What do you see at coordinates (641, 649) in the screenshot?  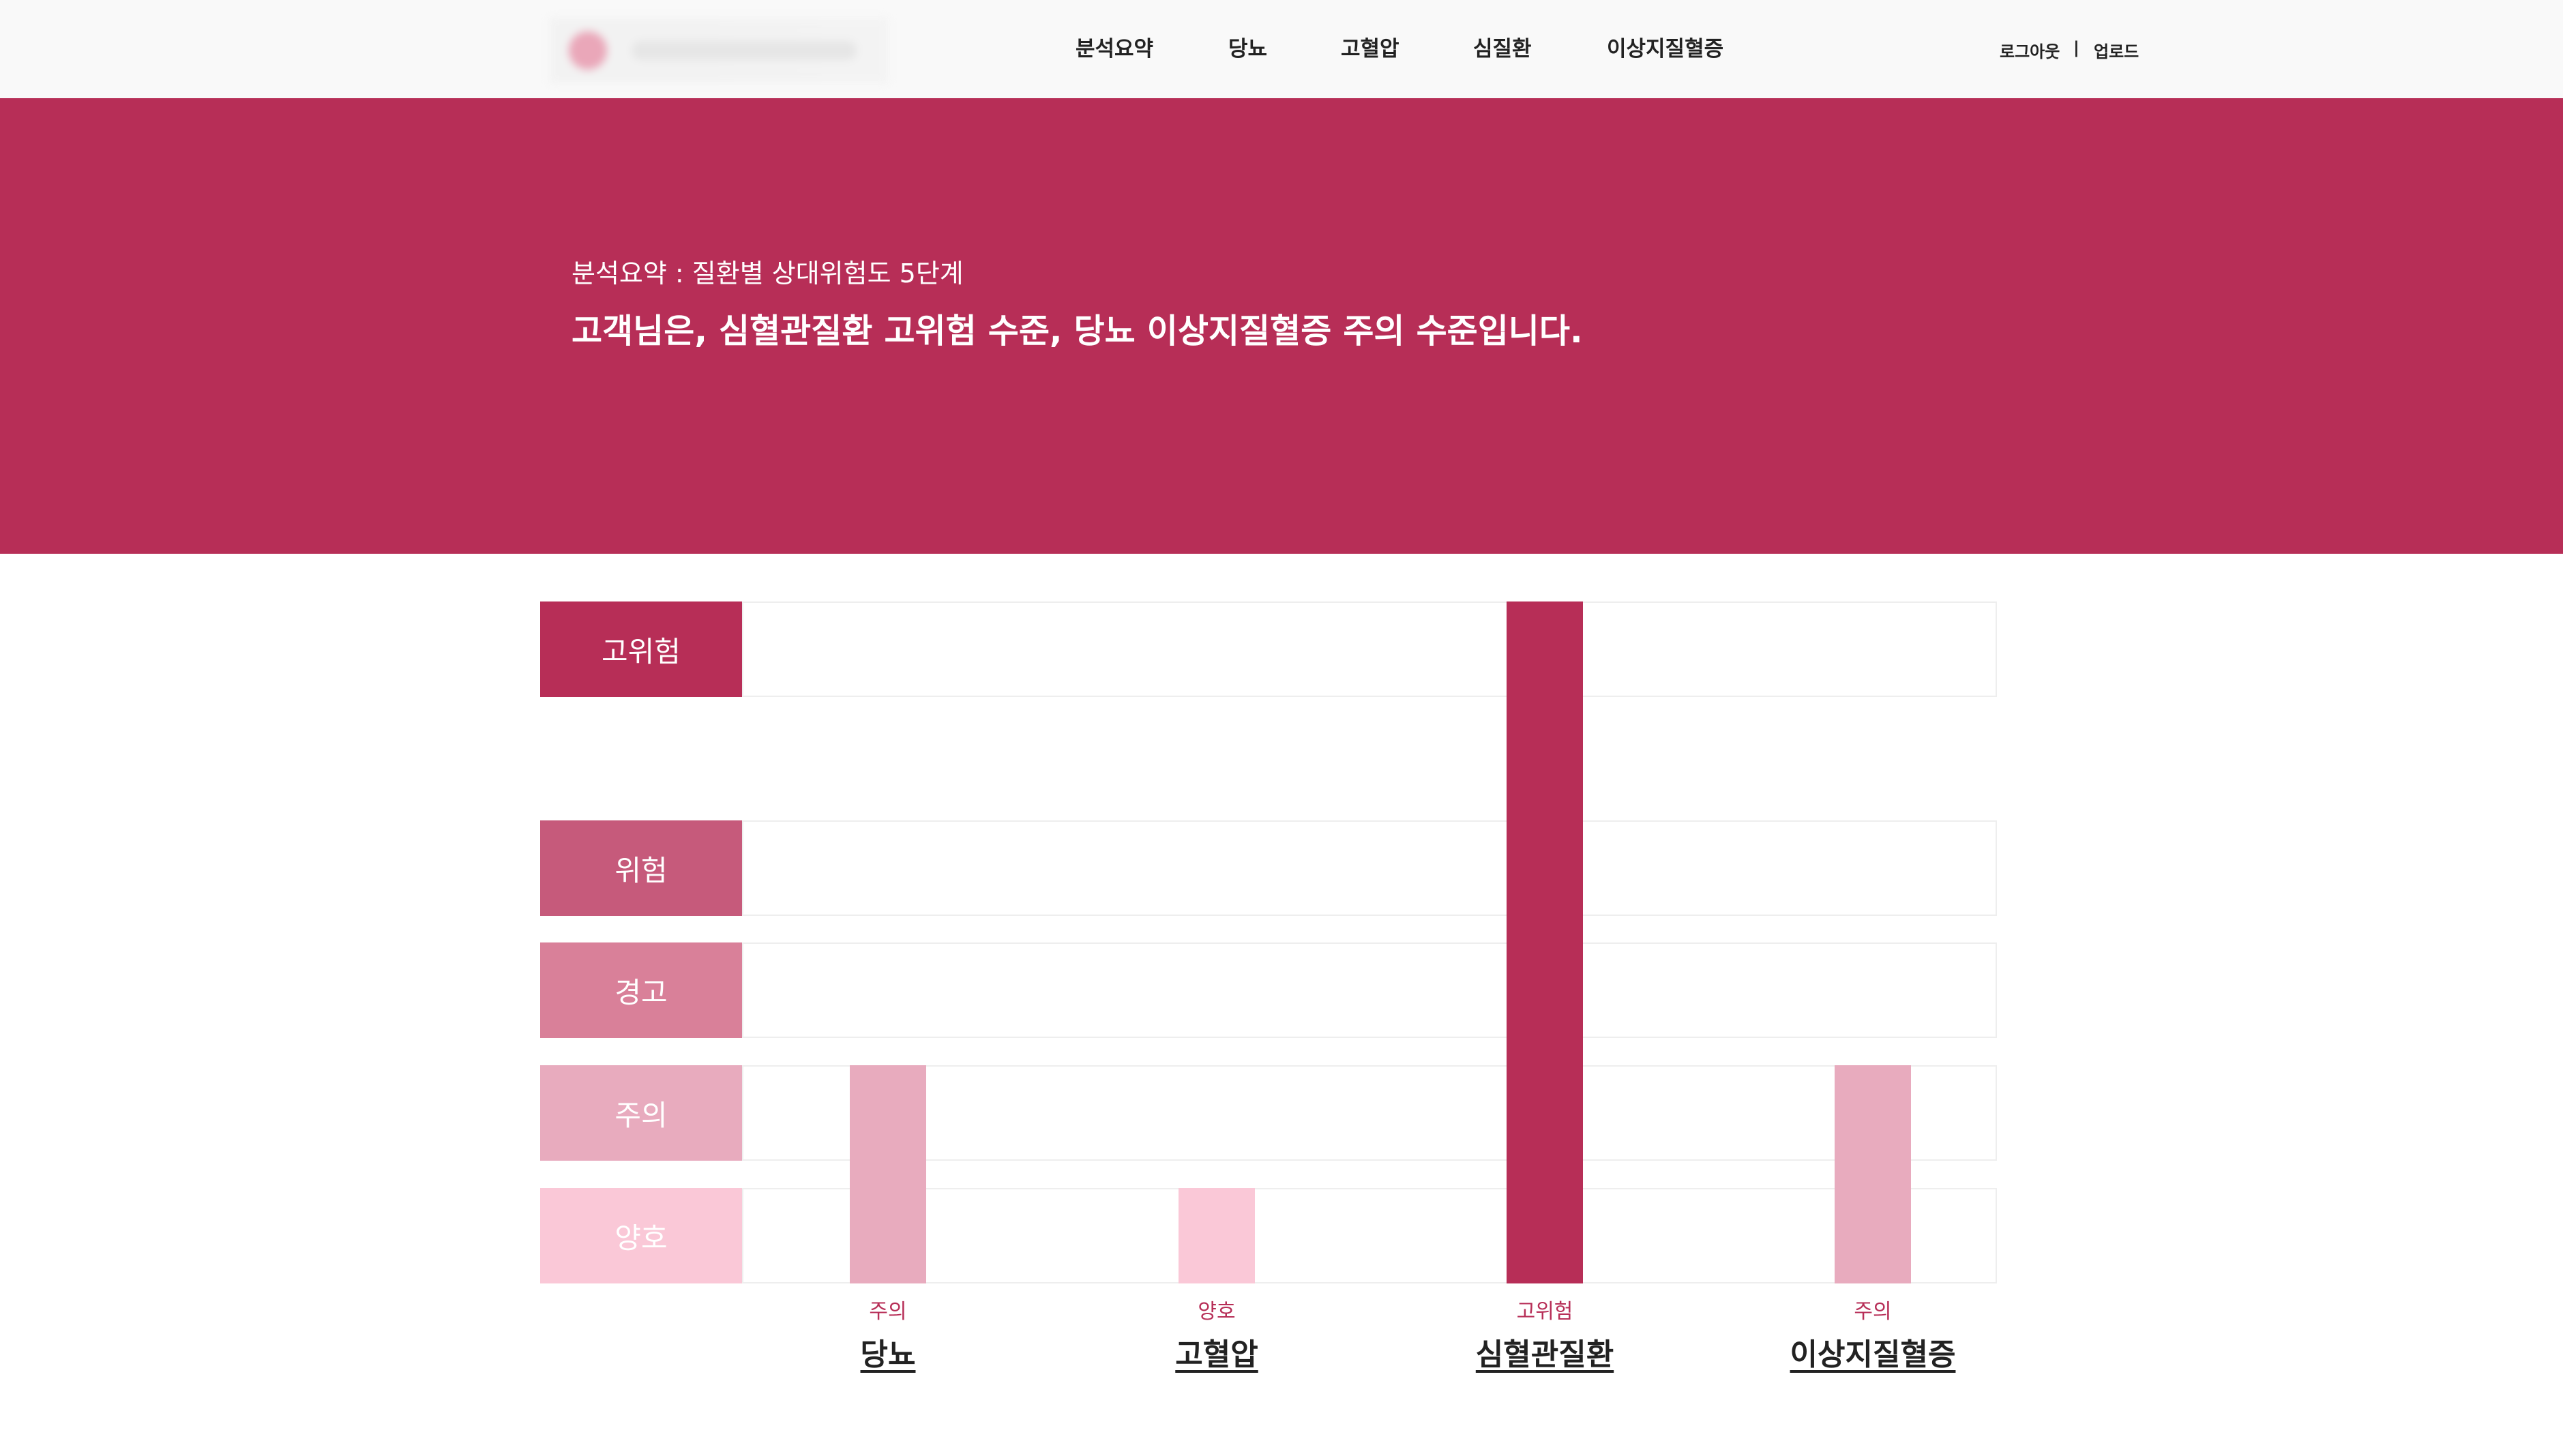 I see `level-label: 고위험` at bounding box center [641, 649].